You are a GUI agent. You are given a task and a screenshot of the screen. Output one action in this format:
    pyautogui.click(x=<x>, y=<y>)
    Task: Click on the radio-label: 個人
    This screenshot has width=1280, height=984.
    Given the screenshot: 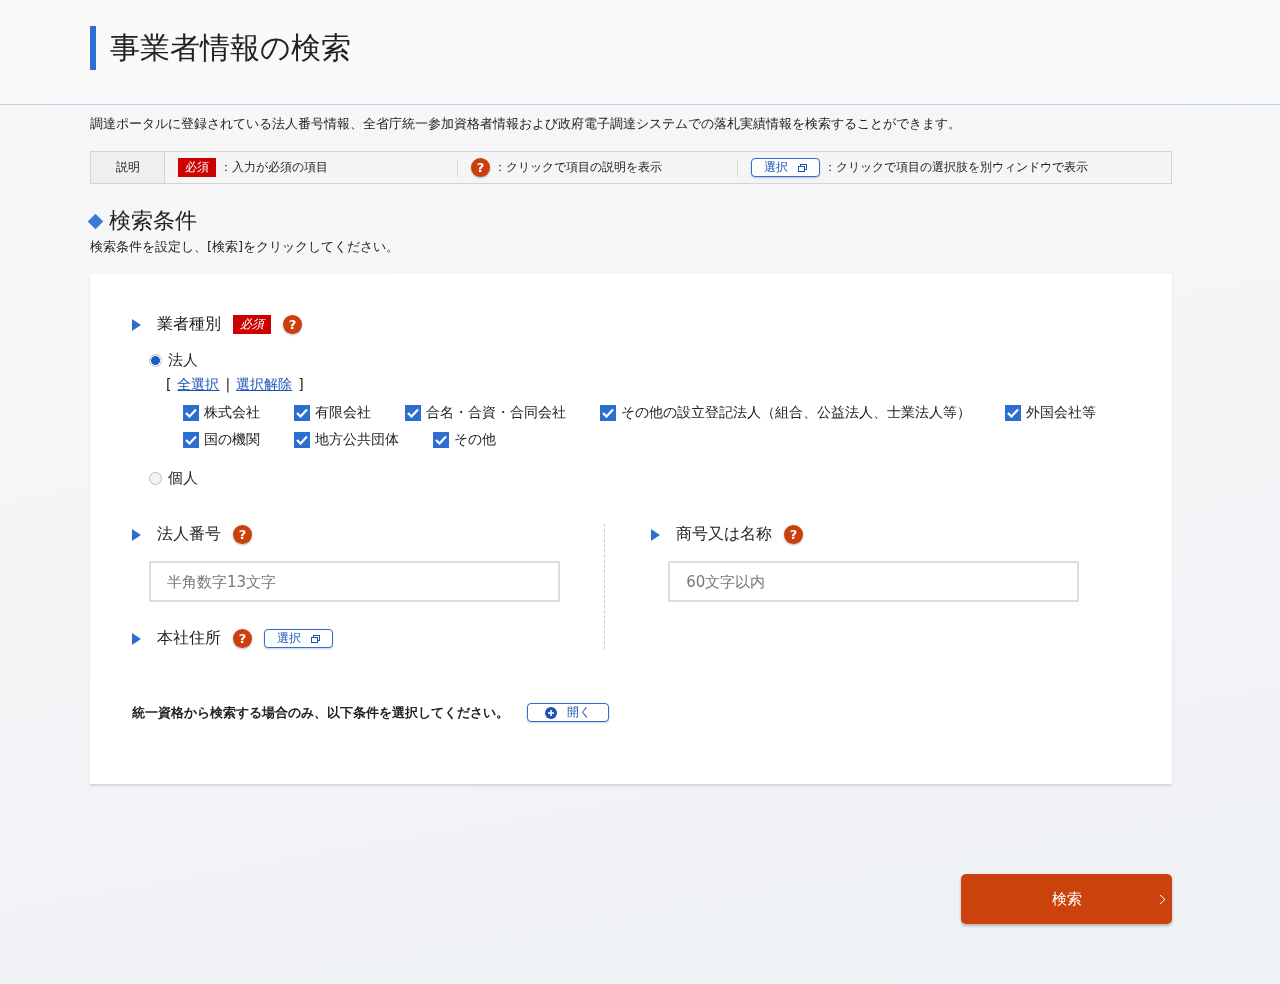 What is the action you would take?
    pyautogui.click(x=183, y=478)
    